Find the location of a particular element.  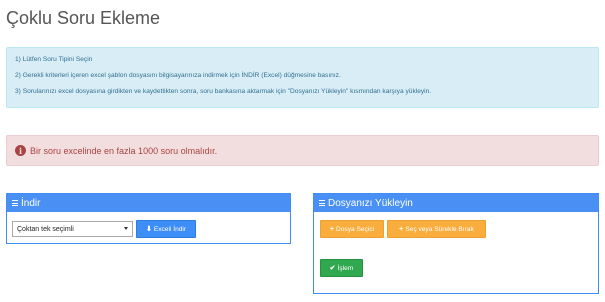

drag-drop-label: Seç veya Sürekle Bırak is located at coordinates (439, 229).